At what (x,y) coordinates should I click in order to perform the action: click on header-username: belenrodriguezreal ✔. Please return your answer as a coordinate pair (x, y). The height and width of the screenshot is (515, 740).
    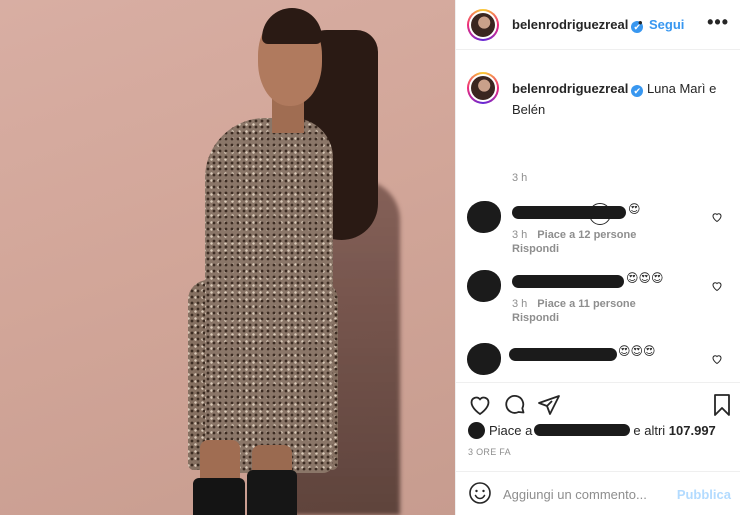
    Looking at the image, I should click on (578, 25).